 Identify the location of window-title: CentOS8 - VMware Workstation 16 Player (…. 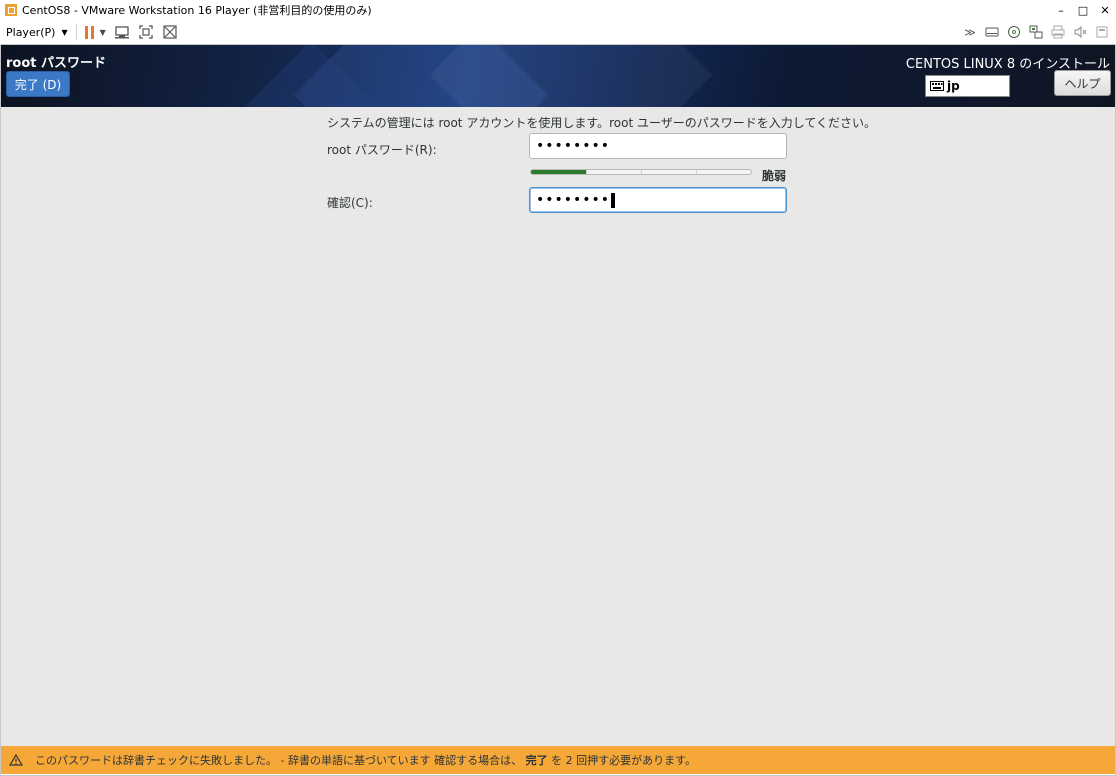
(197, 10).